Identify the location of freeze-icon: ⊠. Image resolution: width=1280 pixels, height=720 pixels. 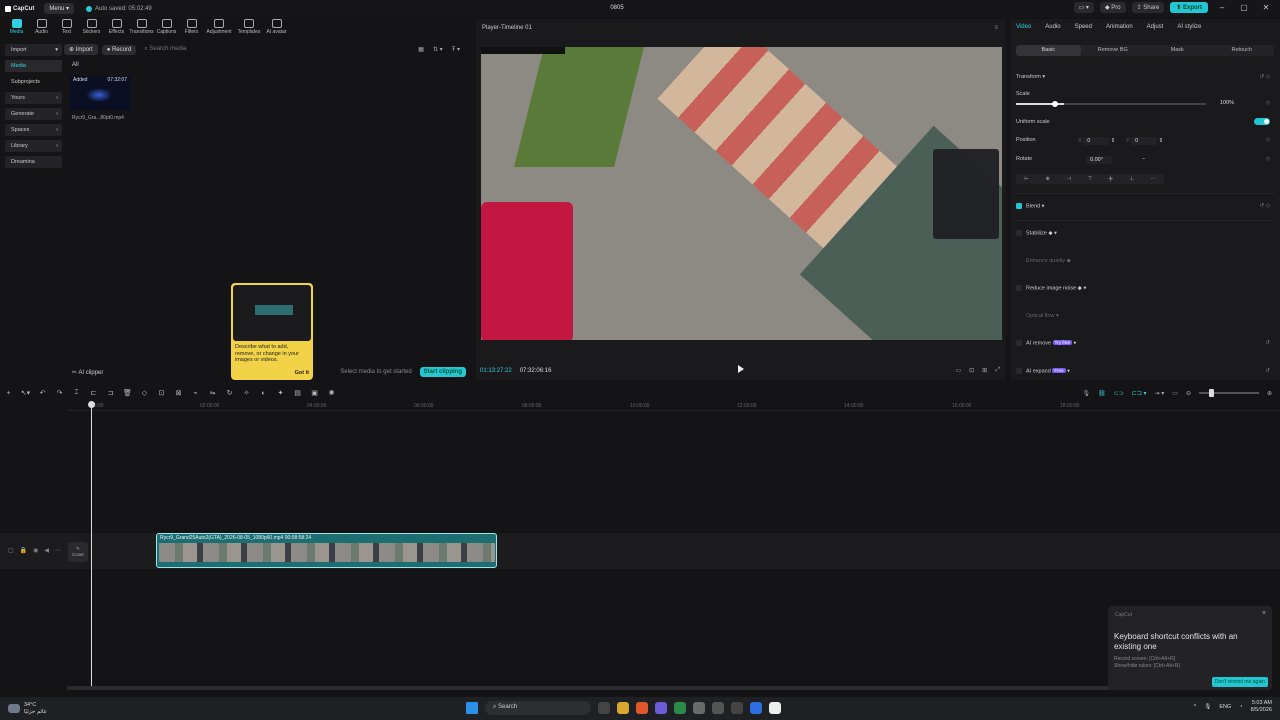
(178, 393).